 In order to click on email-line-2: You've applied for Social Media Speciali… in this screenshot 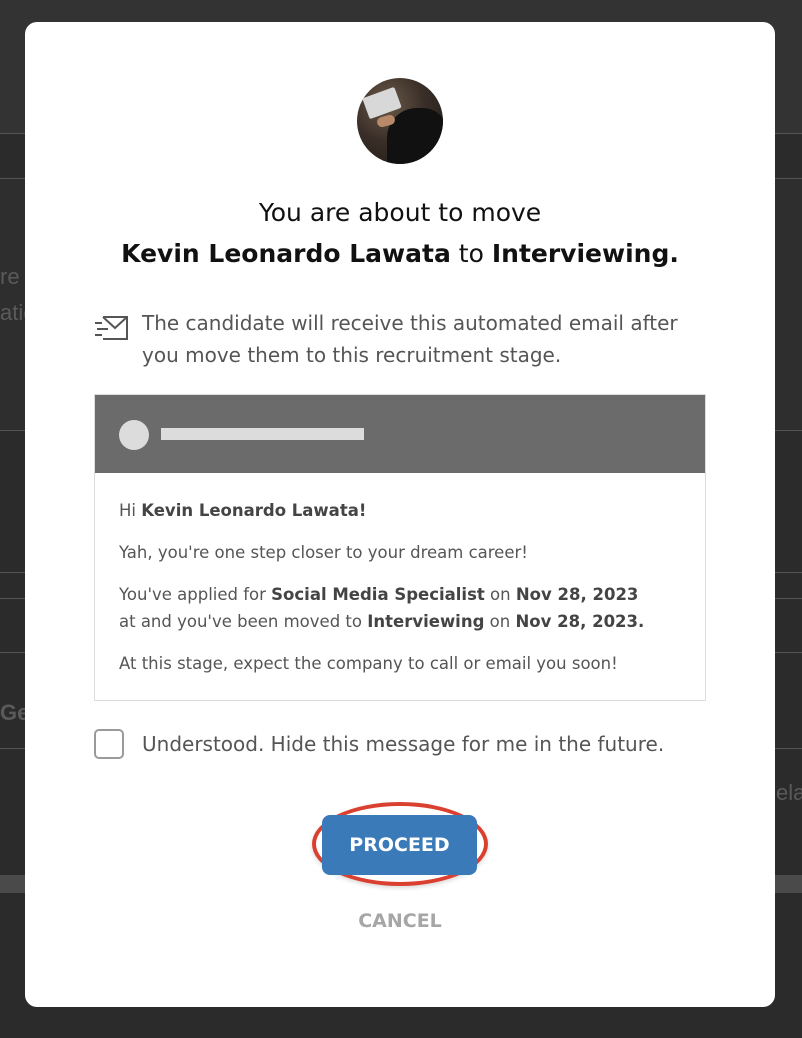, I will do `click(400, 608)`.